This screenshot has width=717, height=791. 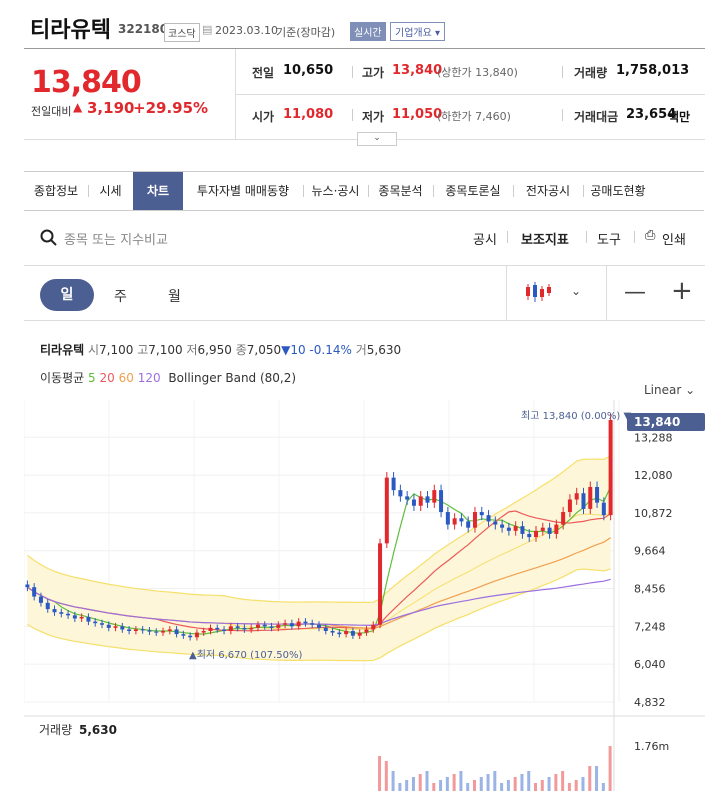 What do you see at coordinates (207, 29) in the screenshot?
I see `calendar-icon: ▤` at bounding box center [207, 29].